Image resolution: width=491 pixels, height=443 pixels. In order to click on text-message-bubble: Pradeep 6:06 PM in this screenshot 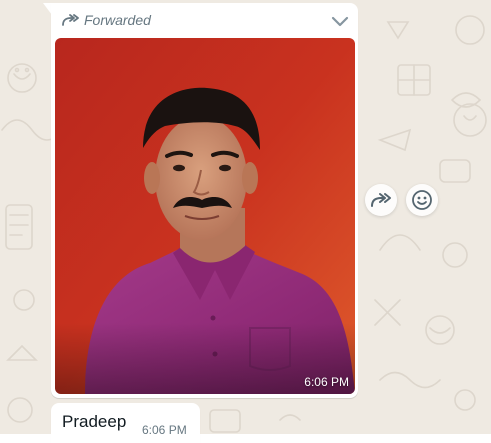, I will do `click(125, 423)`.